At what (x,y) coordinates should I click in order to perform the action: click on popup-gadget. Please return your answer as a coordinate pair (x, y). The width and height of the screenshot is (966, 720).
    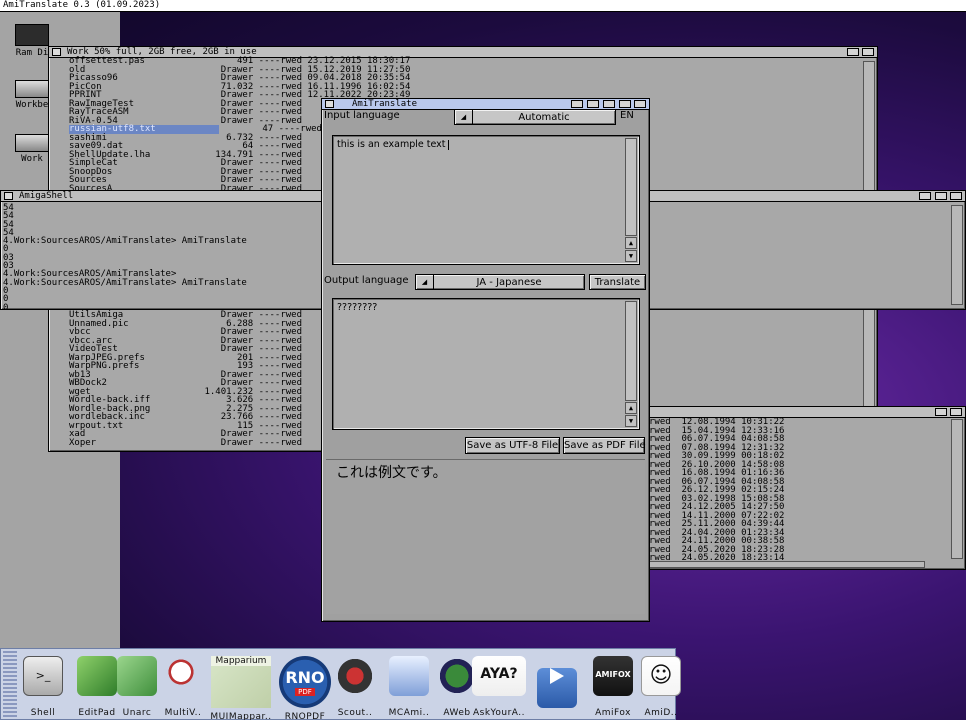
    Looking at the image, I should click on (609, 104).